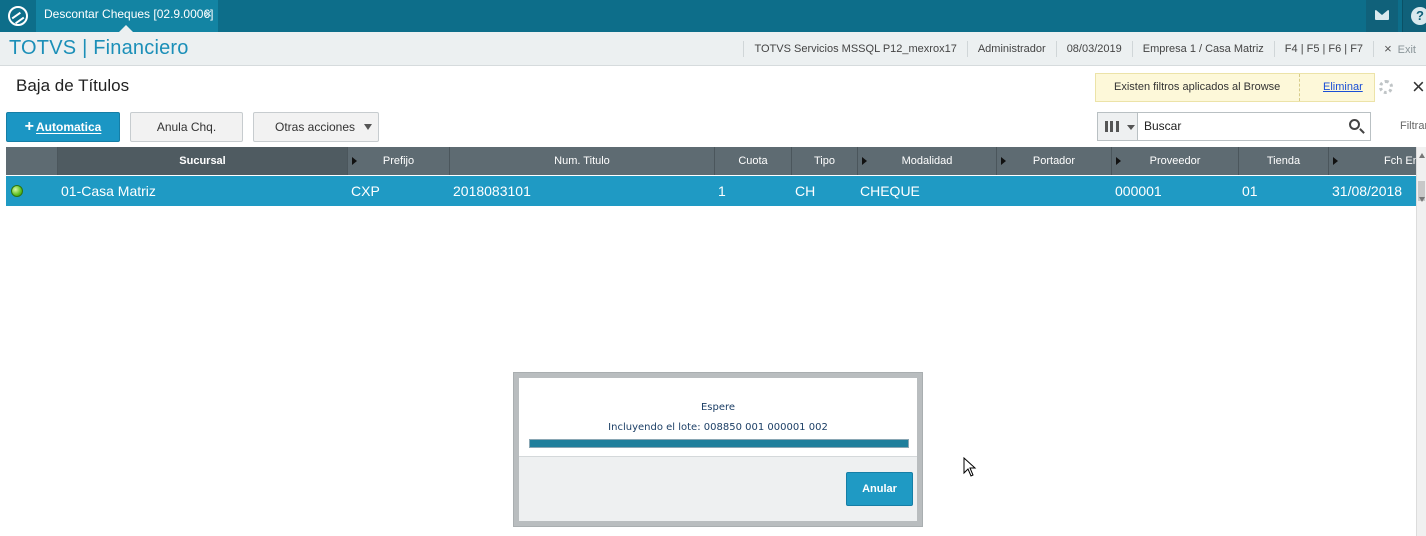  What do you see at coordinates (1299, 87) in the screenshot?
I see `divider` at bounding box center [1299, 87].